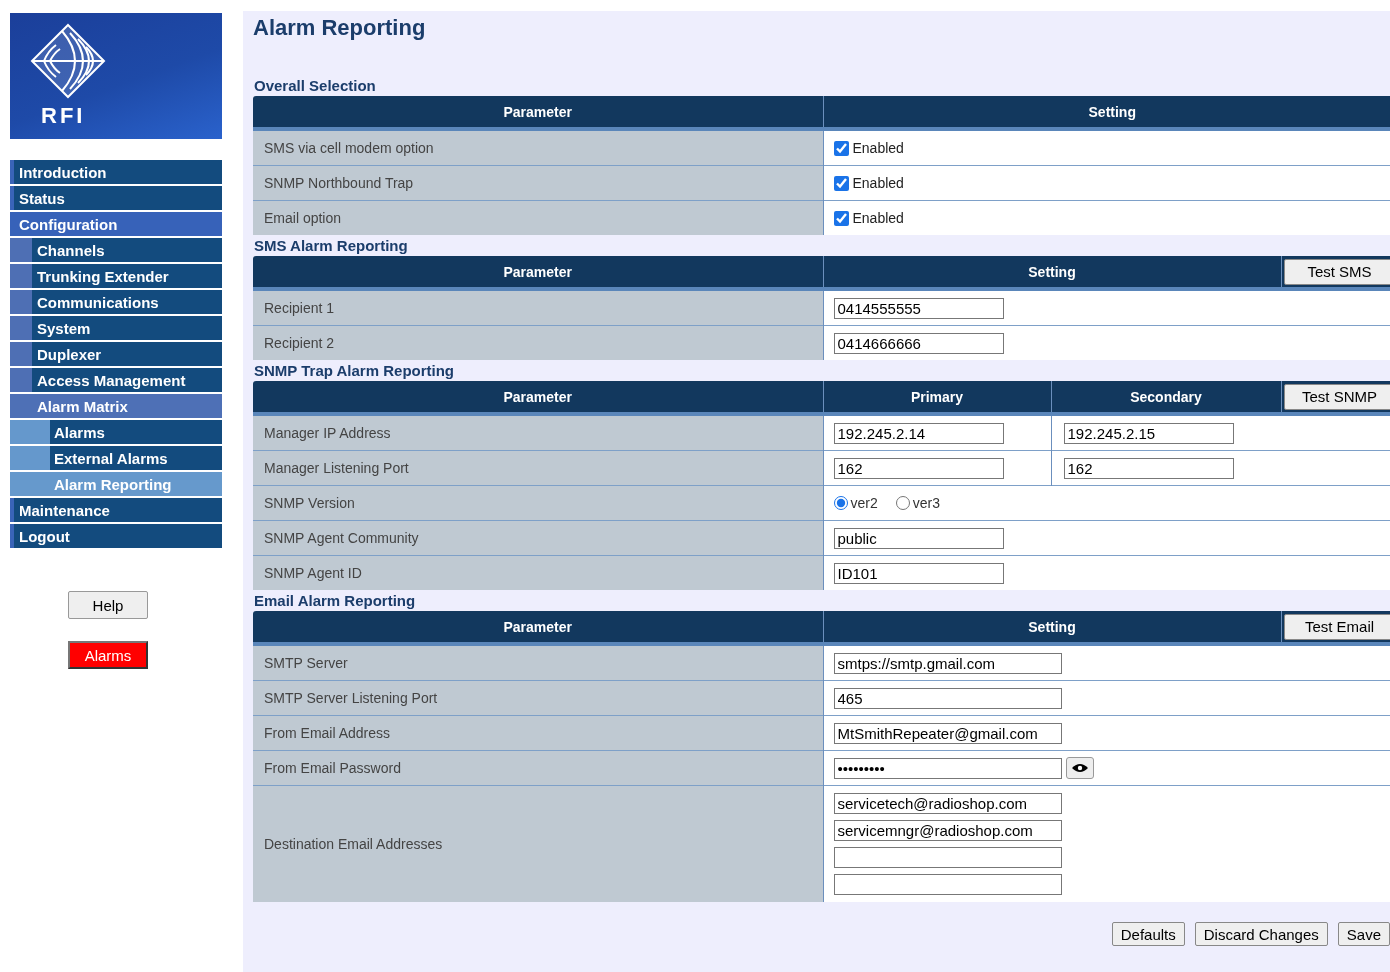 The width and height of the screenshot is (1390, 972). Describe the element at coordinates (926, 503) in the screenshot. I see `radio-label: ver3` at that location.